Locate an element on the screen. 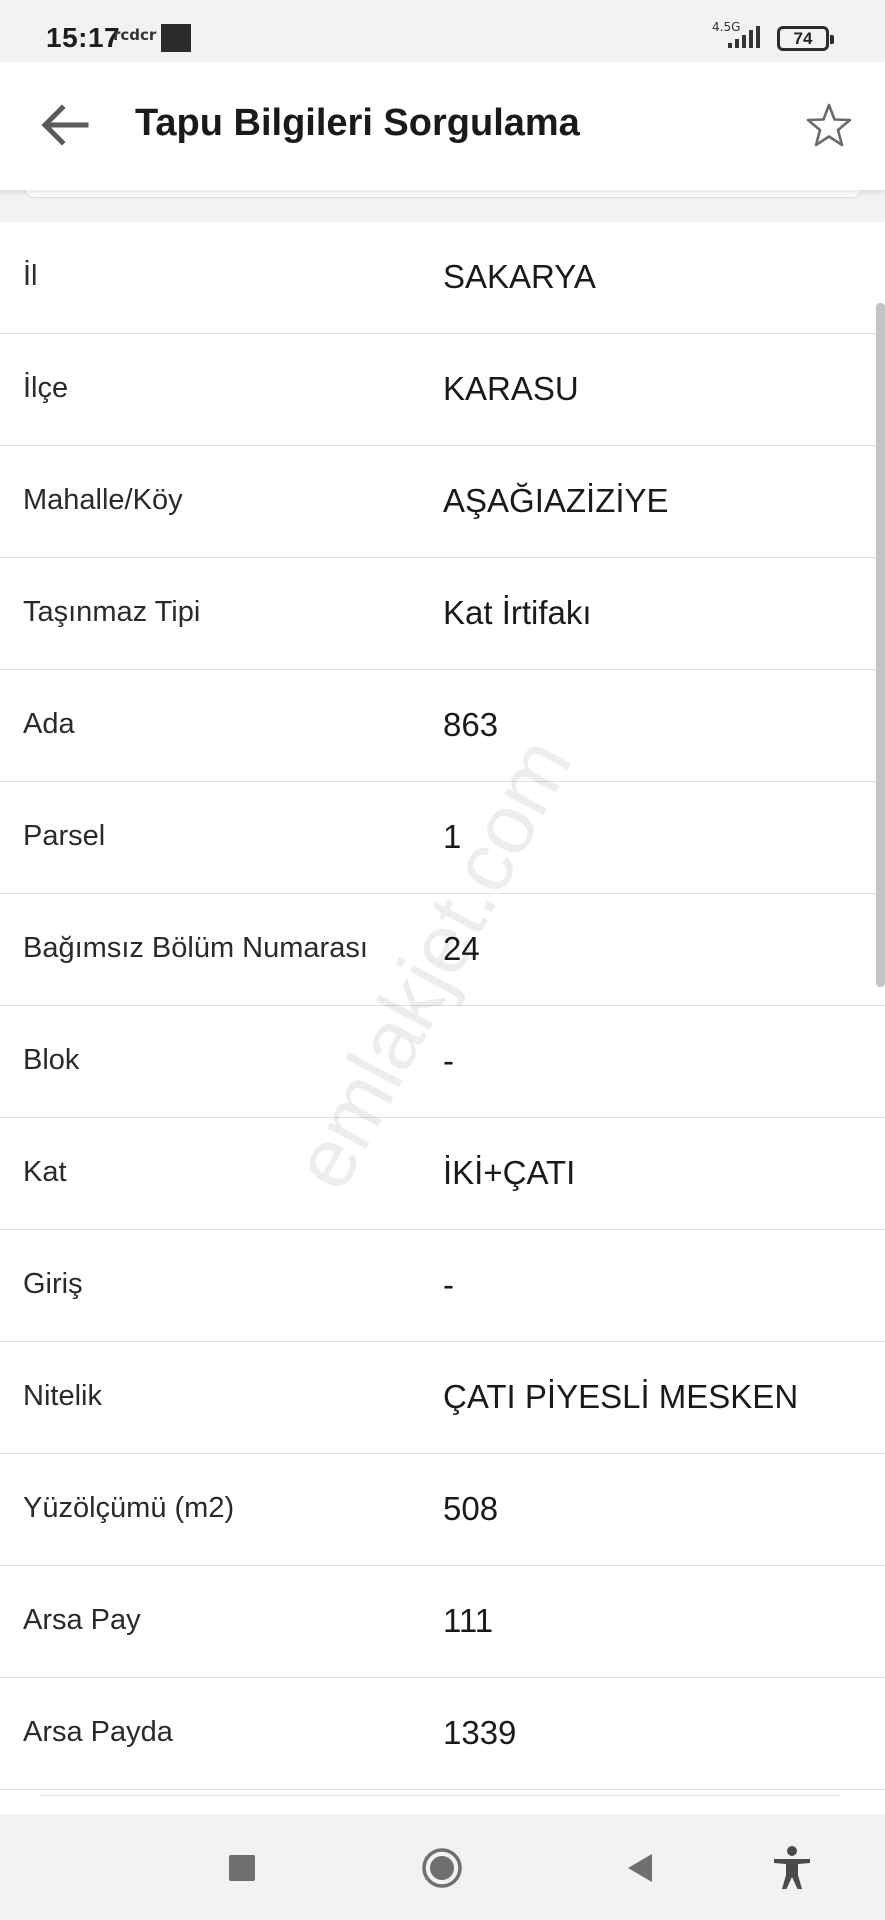  info-row: Yüzölçümü (m2) 508 is located at coordinates (442, 1510).